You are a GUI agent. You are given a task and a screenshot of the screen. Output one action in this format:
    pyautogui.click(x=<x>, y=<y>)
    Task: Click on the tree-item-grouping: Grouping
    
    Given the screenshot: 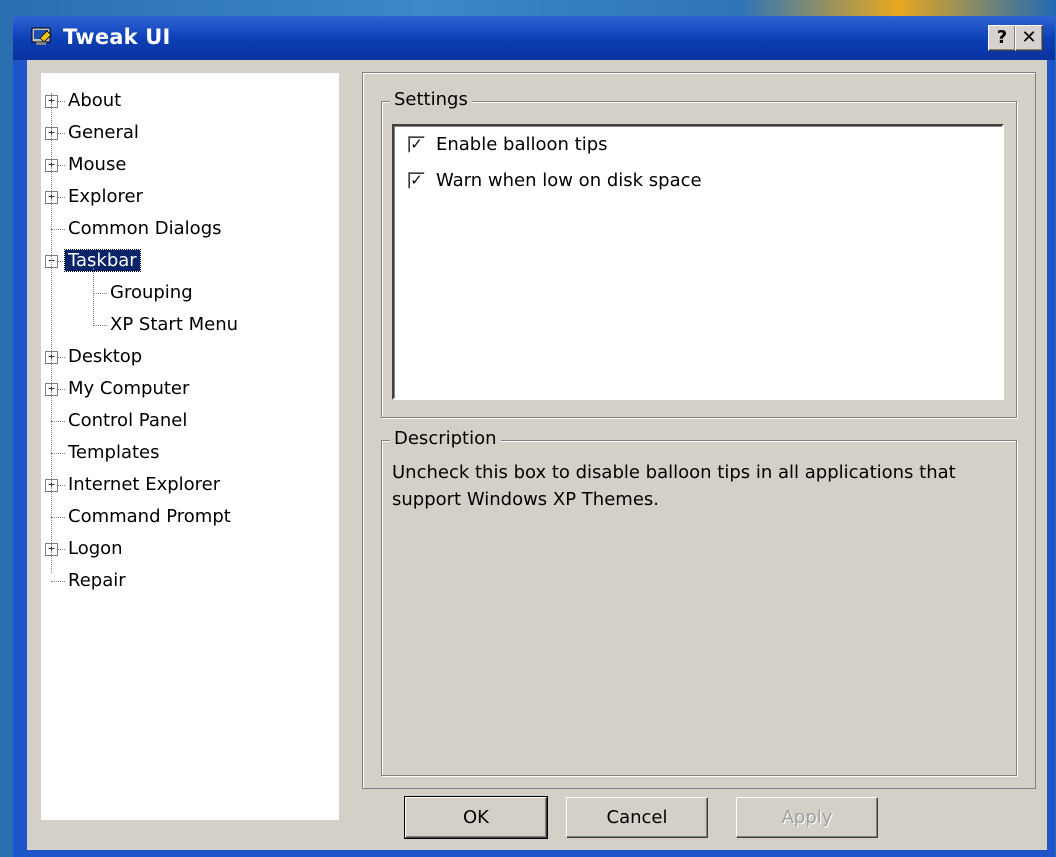 What is the action you would take?
    pyautogui.click(x=151, y=293)
    